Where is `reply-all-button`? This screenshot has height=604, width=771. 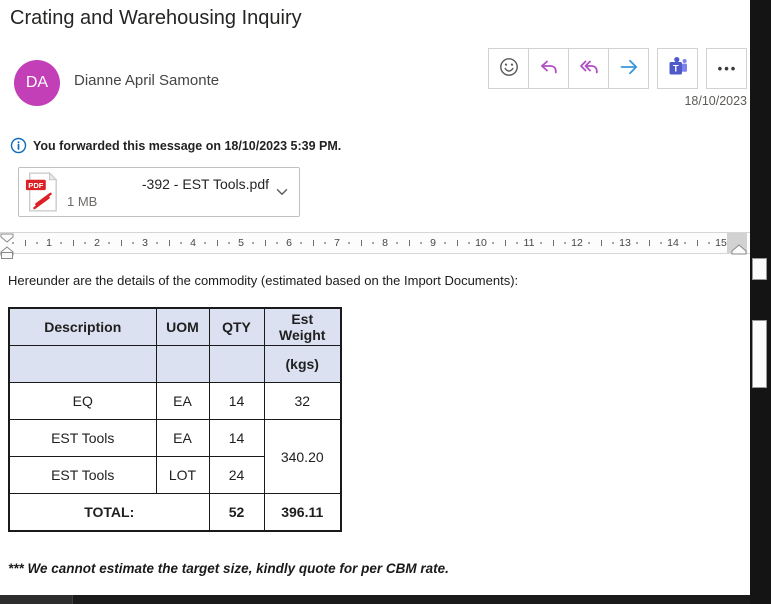
reply-all-button is located at coordinates (588, 68).